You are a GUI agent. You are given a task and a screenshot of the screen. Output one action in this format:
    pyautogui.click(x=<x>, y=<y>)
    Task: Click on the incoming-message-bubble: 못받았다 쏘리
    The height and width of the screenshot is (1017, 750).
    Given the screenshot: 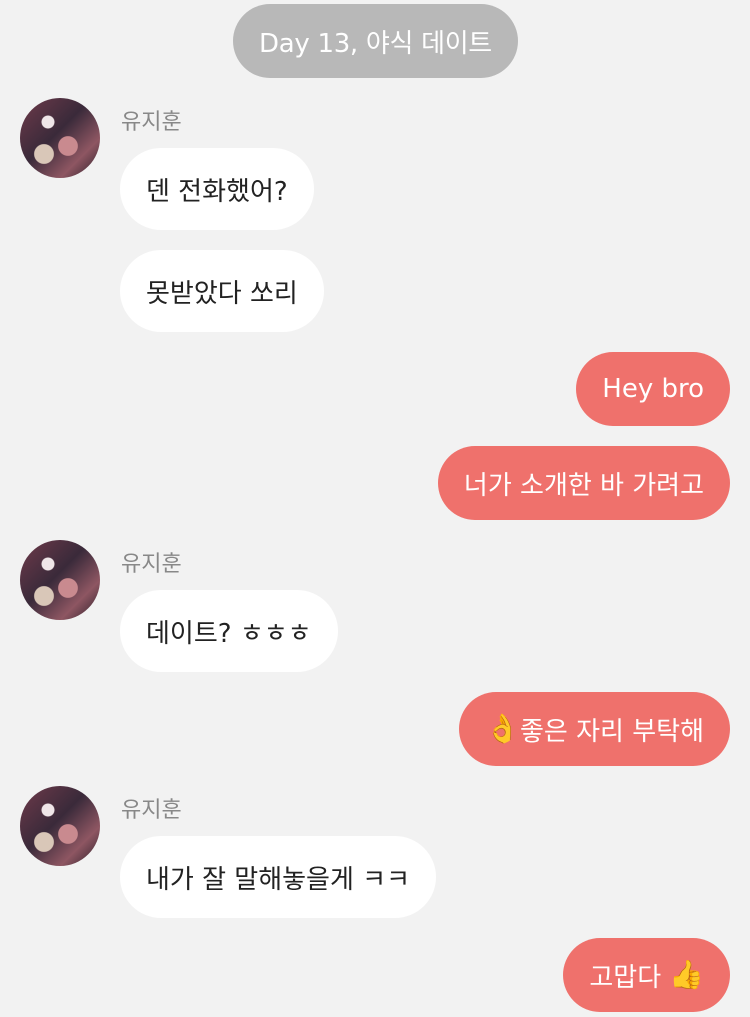 What is the action you would take?
    pyautogui.click(x=222, y=291)
    